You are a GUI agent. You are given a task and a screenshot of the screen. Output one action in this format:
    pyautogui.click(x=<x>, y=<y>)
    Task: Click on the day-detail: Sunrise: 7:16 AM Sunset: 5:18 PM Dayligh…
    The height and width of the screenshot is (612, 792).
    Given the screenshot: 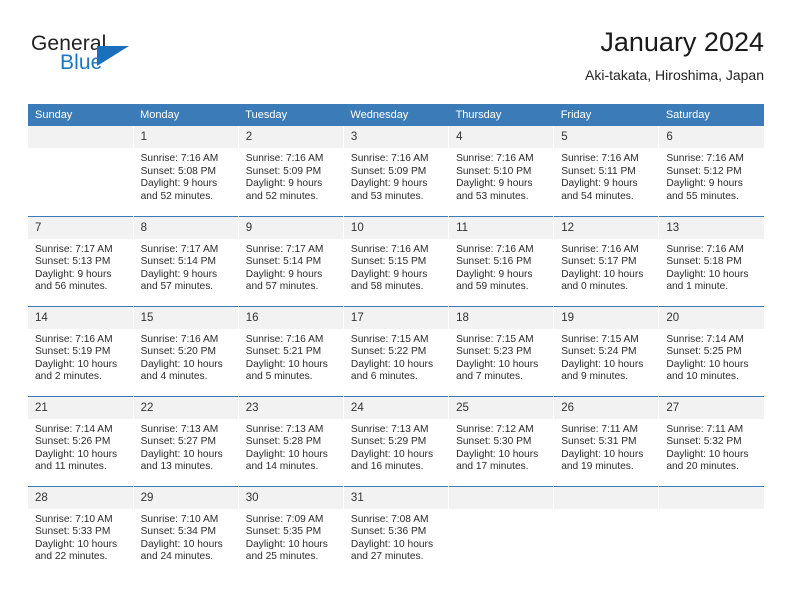 What is the action you would take?
    pyautogui.click(x=707, y=268)
    